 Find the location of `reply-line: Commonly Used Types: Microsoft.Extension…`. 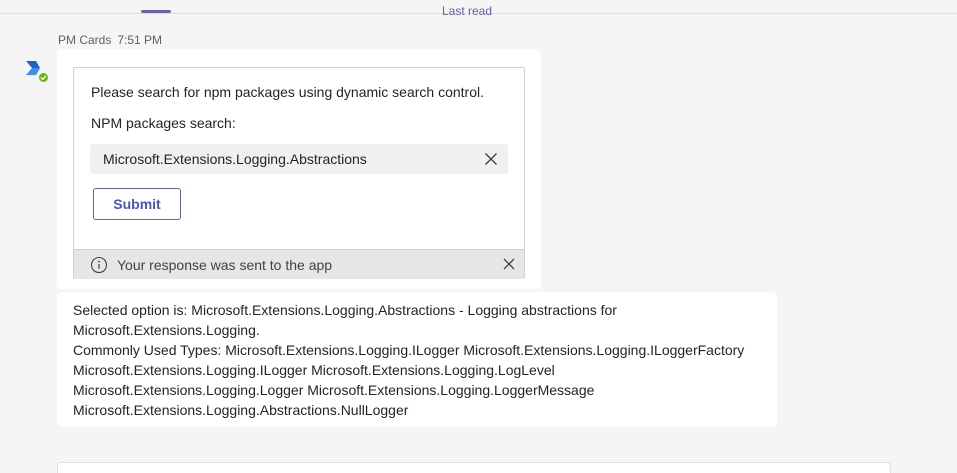

reply-line: Commonly Used Types: Microsoft.Extension… is located at coordinates (409, 350).